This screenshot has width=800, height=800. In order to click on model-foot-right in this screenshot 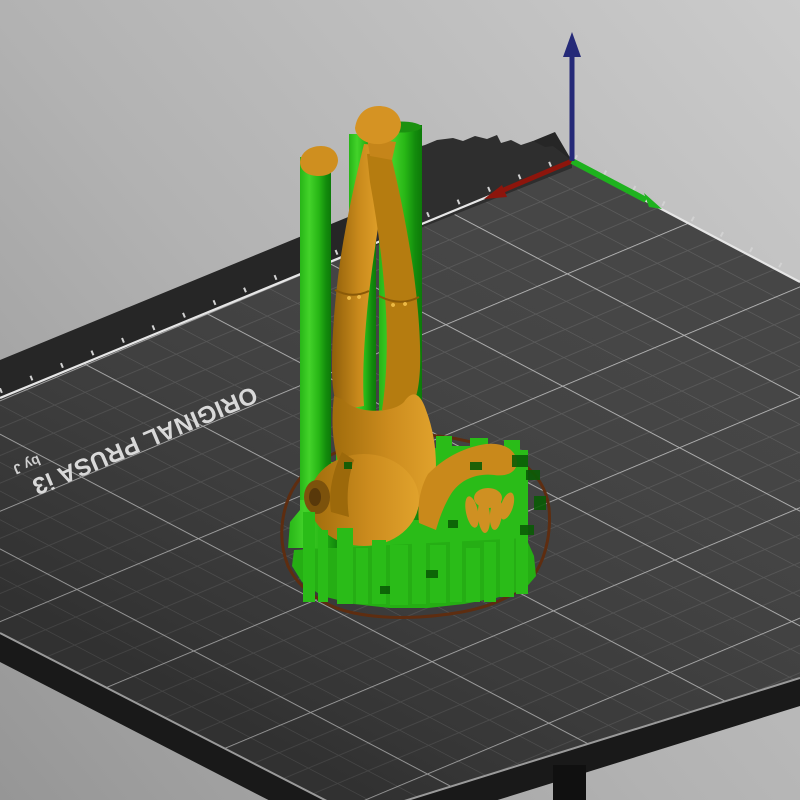, I will do `click(378, 125)`.